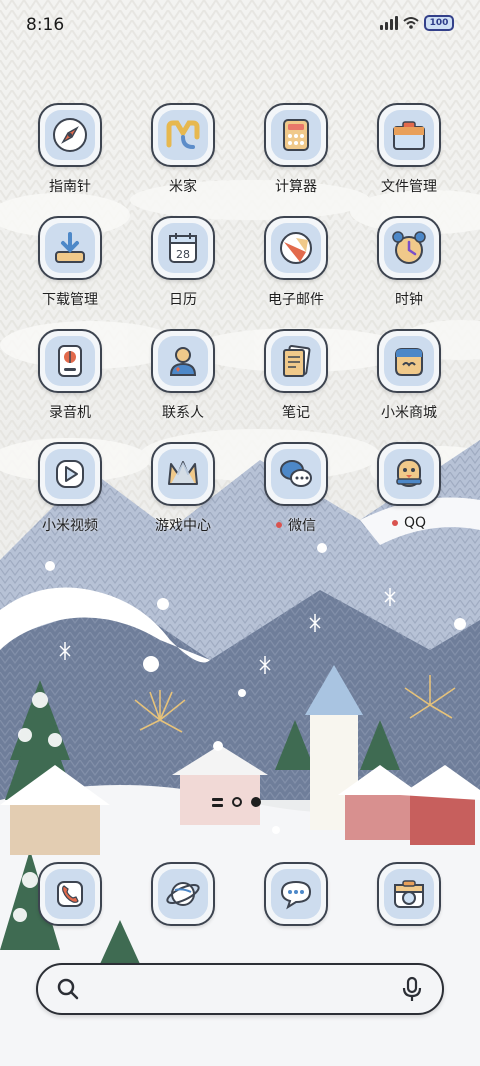 This screenshot has width=480, height=1066. I want to click on dock-messages, so click(296, 894).